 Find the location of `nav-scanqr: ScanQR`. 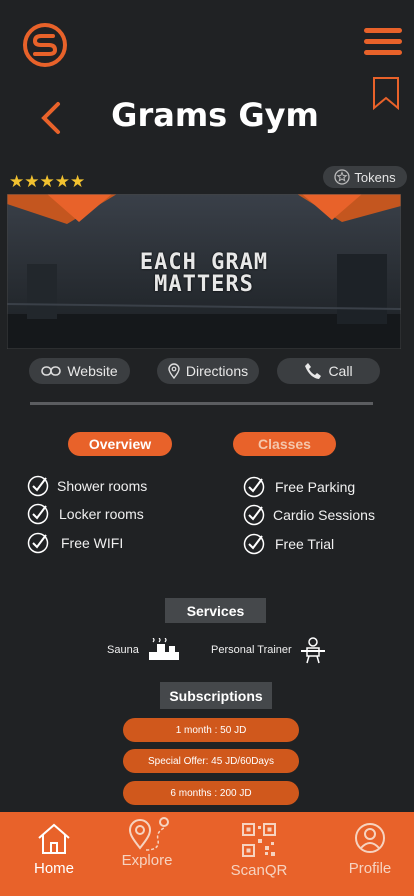

nav-scanqr: ScanQR is located at coordinates (259, 854).